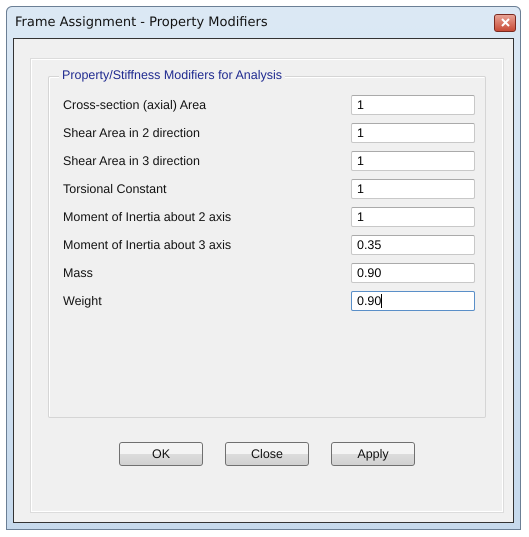 The width and height of the screenshot is (529, 537). Describe the element at coordinates (147, 217) in the screenshot. I see `field-label: Moment of Inertia about 2 axis` at that location.